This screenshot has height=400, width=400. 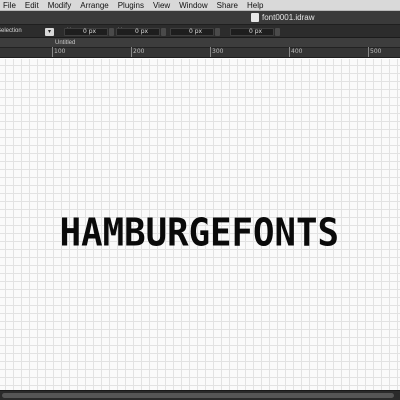 I want to click on width-field: 0 px, so click(x=192, y=32).